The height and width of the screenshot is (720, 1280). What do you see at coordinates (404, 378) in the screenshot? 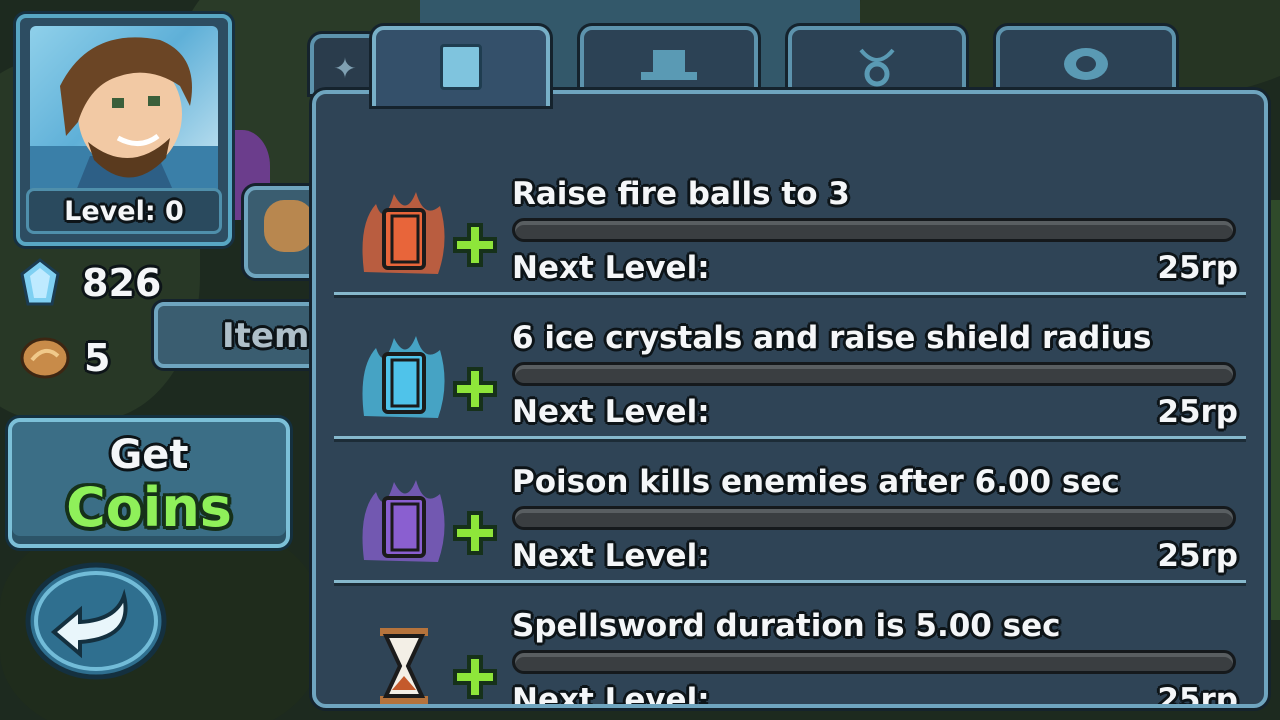
I see `ice-spellbook-icon` at bounding box center [404, 378].